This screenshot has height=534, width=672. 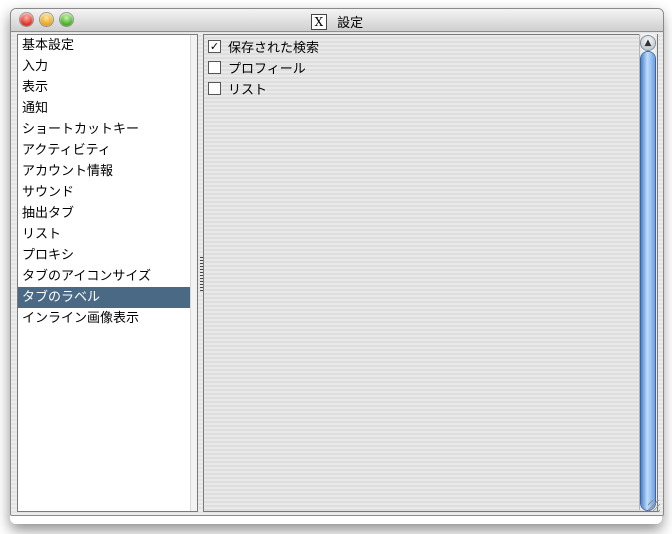 I want to click on content-vertical-scrollbar: ▲, so click(x=648, y=272).